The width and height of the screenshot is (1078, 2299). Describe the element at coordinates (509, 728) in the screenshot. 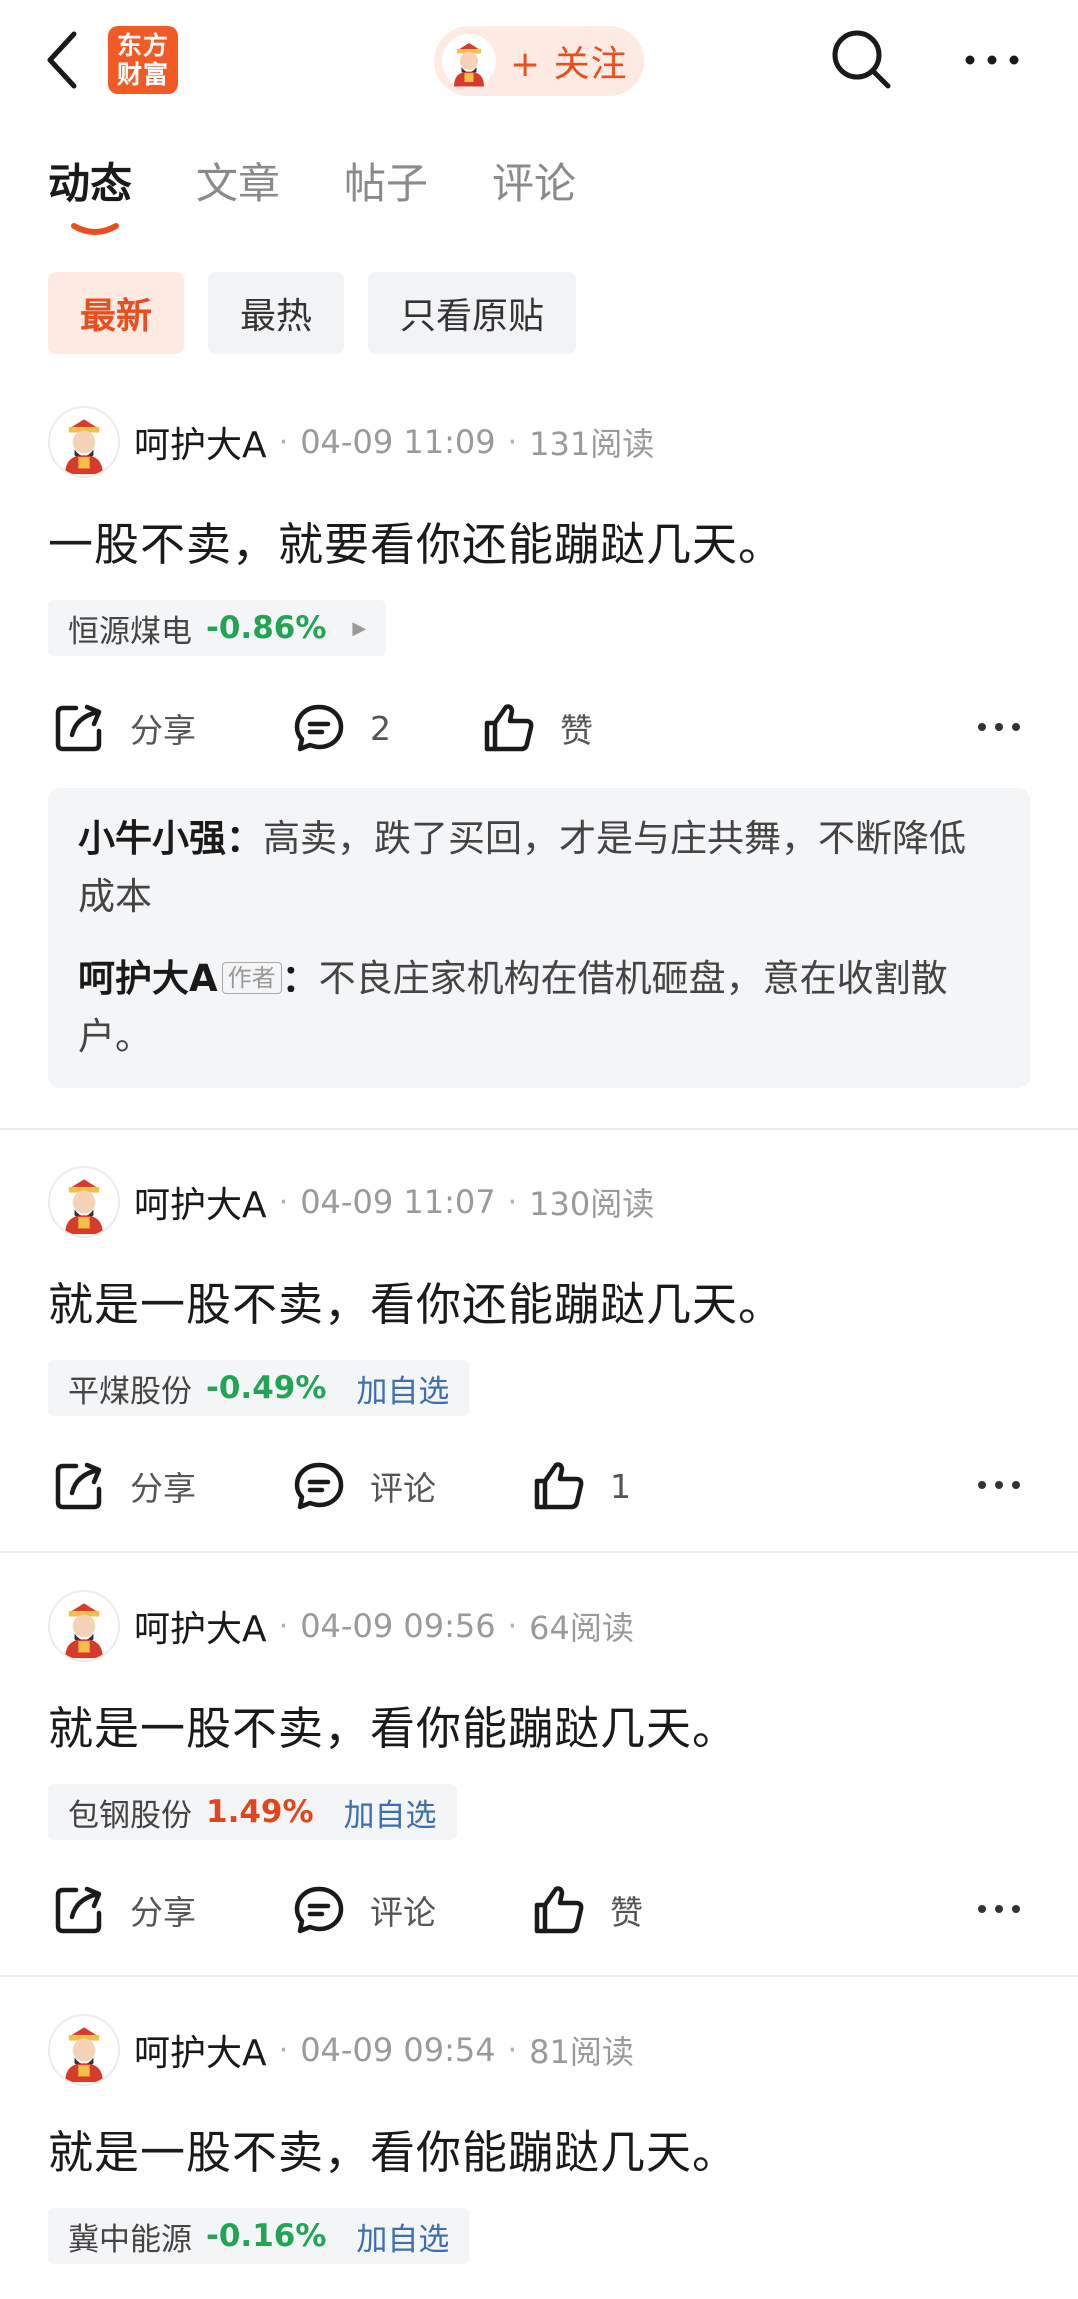

I see `thumbs-up-icon` at that location.